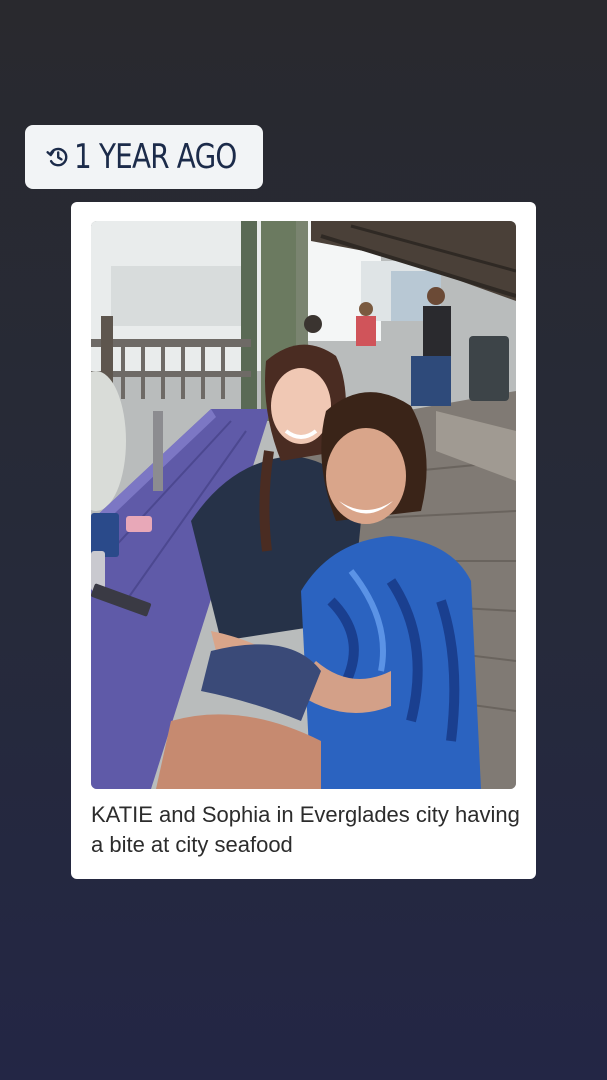 The width and height of the screenshot is (607, 1080). I want to click on memory-label: 1 YEAR AGO, so click(155, 157).